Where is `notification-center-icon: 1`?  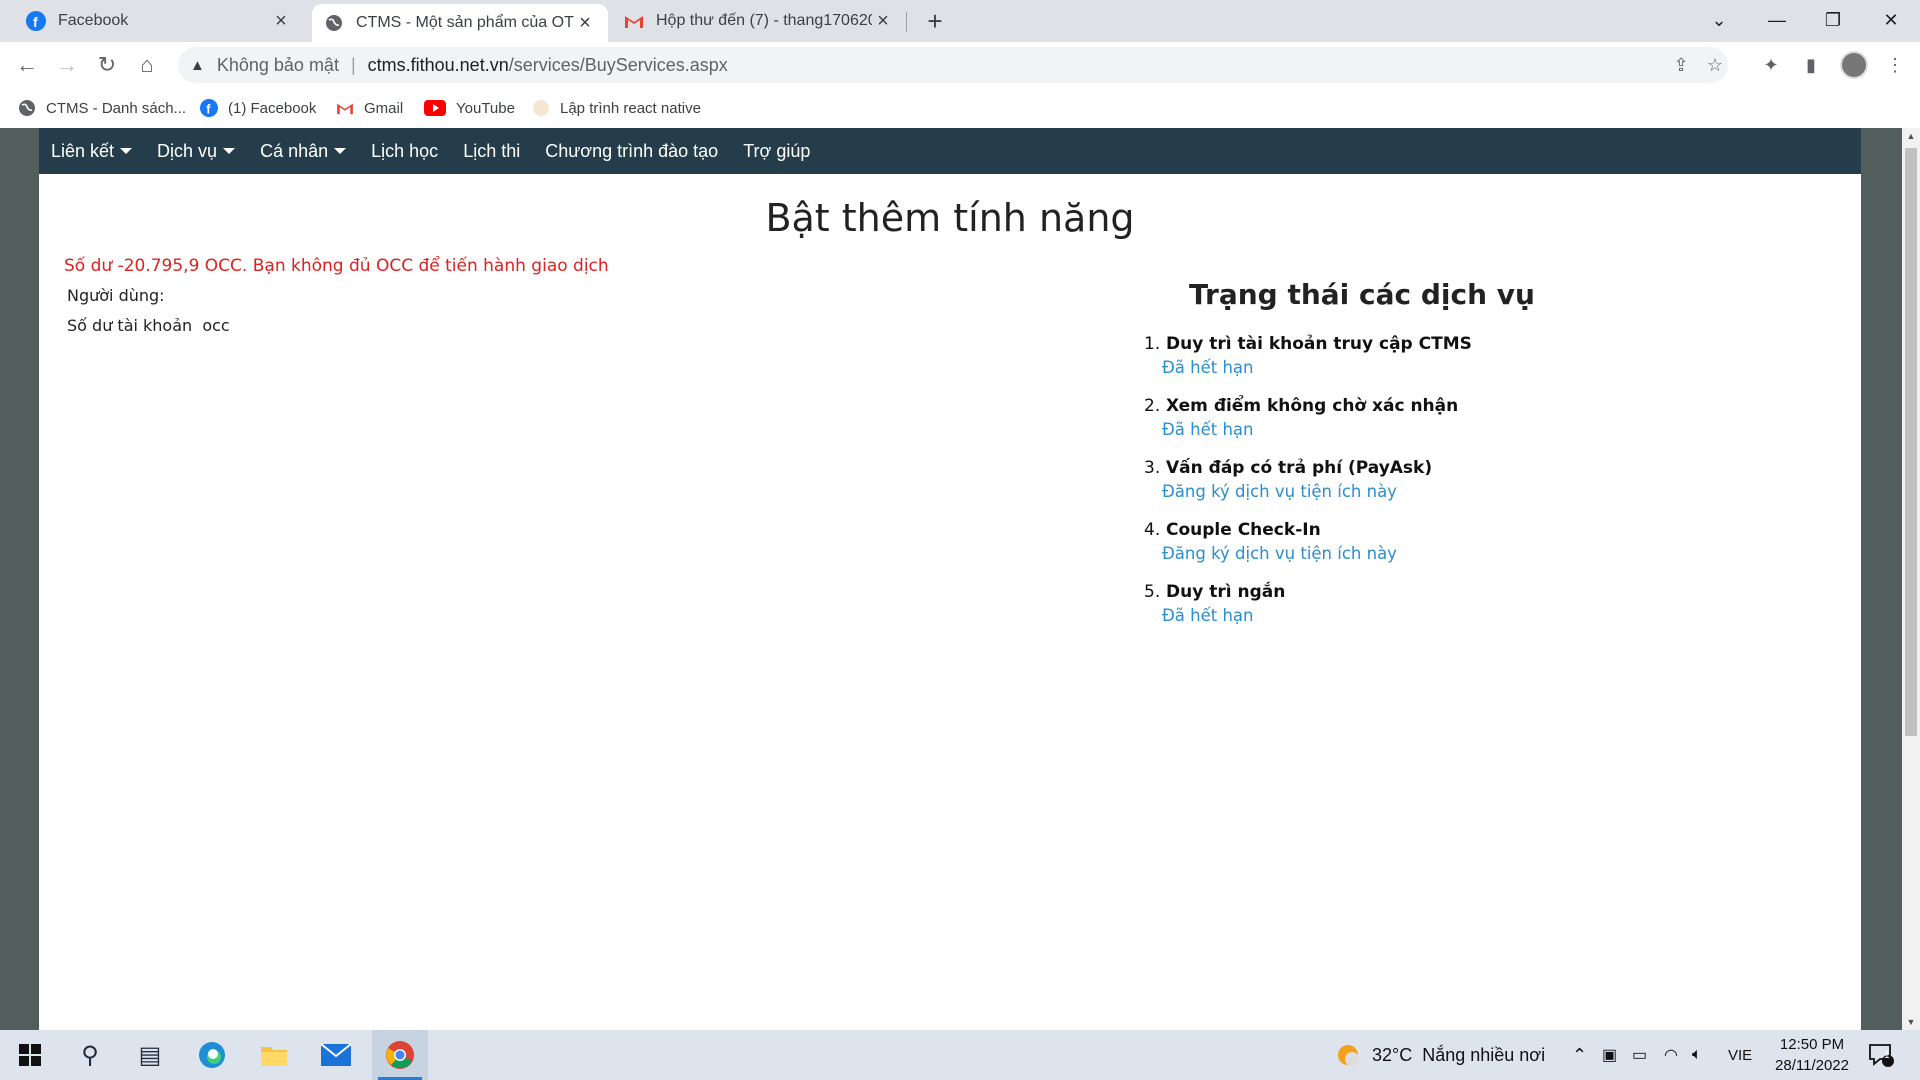 notification-center-icon: 1 is located at coordinates (1881, 1055).